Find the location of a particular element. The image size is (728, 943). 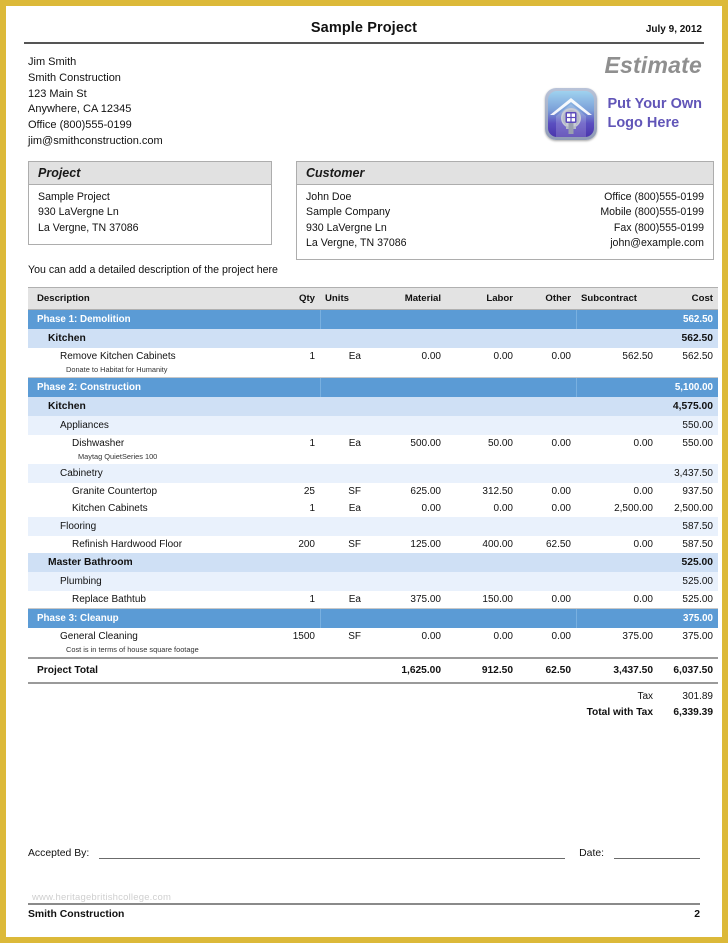

signature-area: Accepted By: Date: is located at coordinates (364, 852).